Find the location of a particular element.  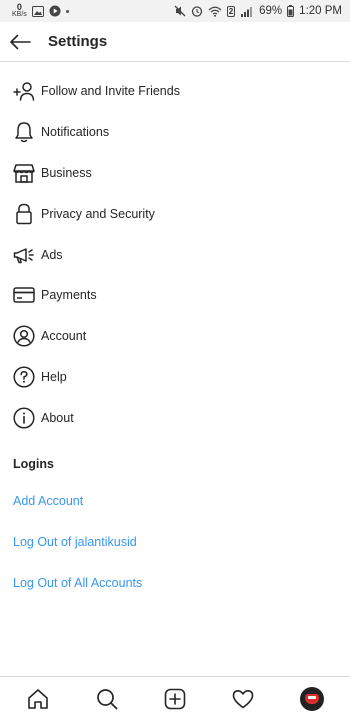

nav-home-button is located at coordinates (38, 699).